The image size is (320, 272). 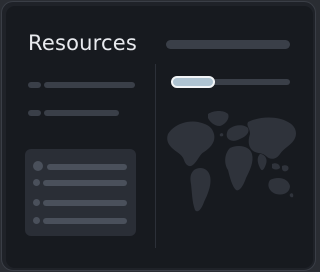 I want to click on list-item-4-line, so click(x=85, y=221).